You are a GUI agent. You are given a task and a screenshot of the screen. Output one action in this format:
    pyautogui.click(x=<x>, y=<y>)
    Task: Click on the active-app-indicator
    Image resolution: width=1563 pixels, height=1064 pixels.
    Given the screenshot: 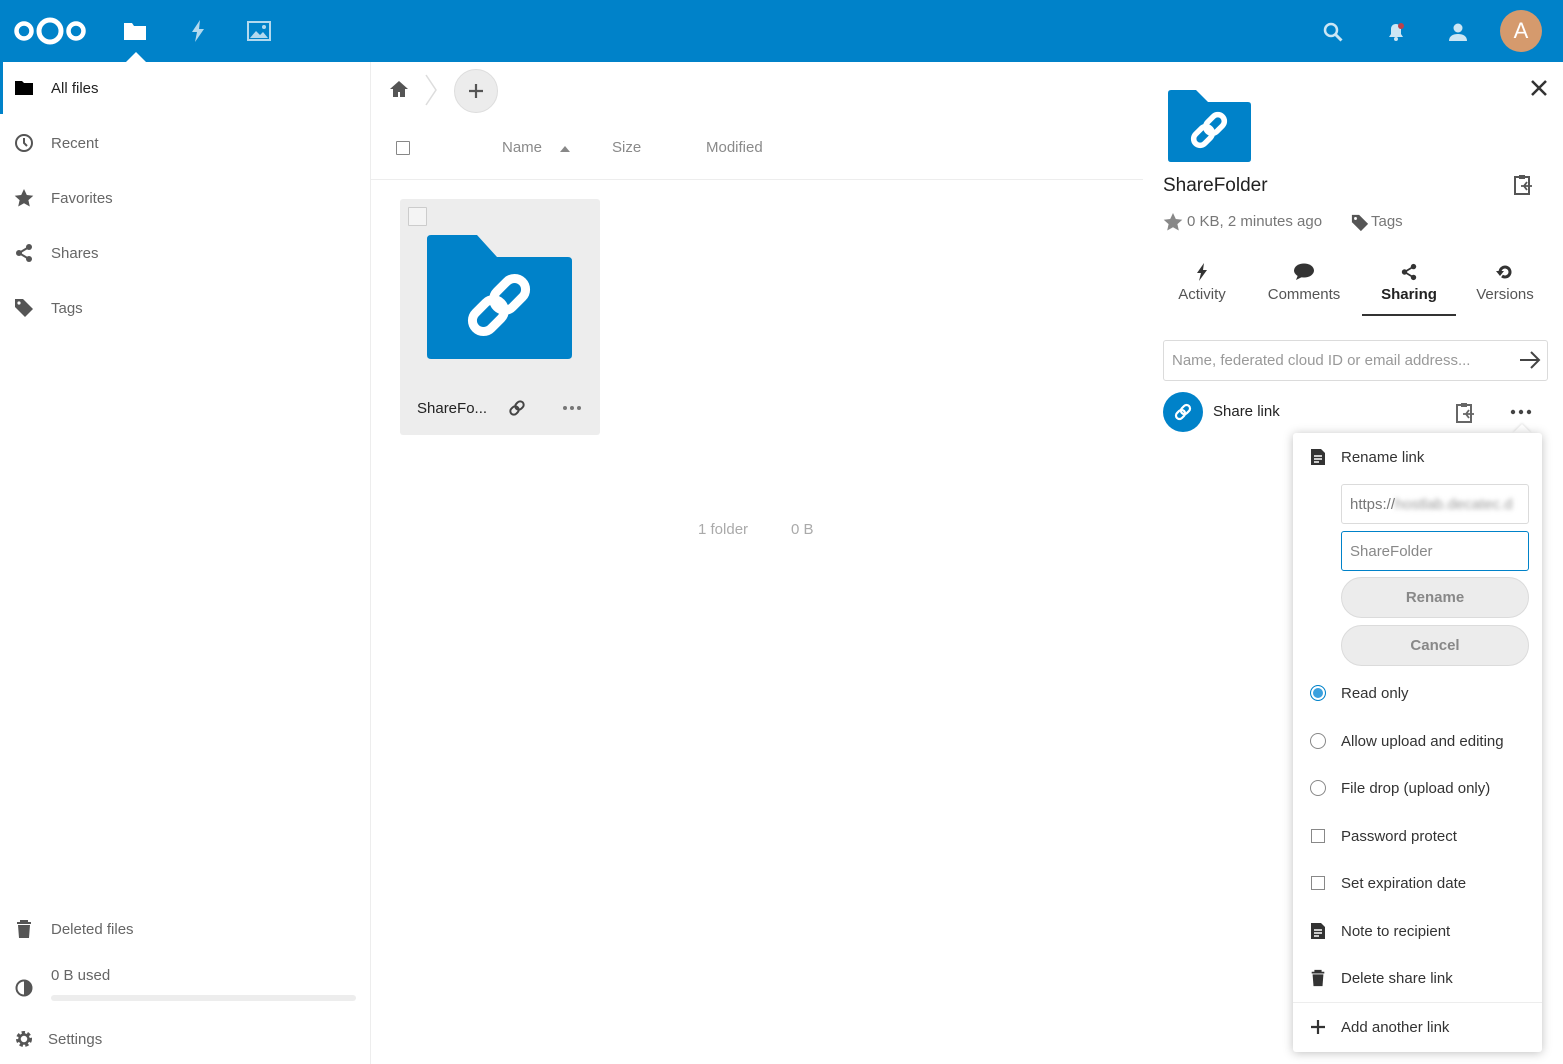 What is the action you would take?
    pyautogui.click(x=136, y=57)
    